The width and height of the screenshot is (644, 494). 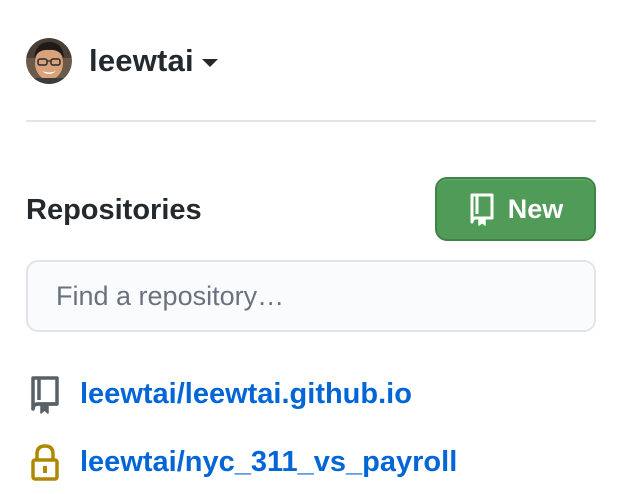 I want to click on account-username: leewtai, so click(x=141, y=60).